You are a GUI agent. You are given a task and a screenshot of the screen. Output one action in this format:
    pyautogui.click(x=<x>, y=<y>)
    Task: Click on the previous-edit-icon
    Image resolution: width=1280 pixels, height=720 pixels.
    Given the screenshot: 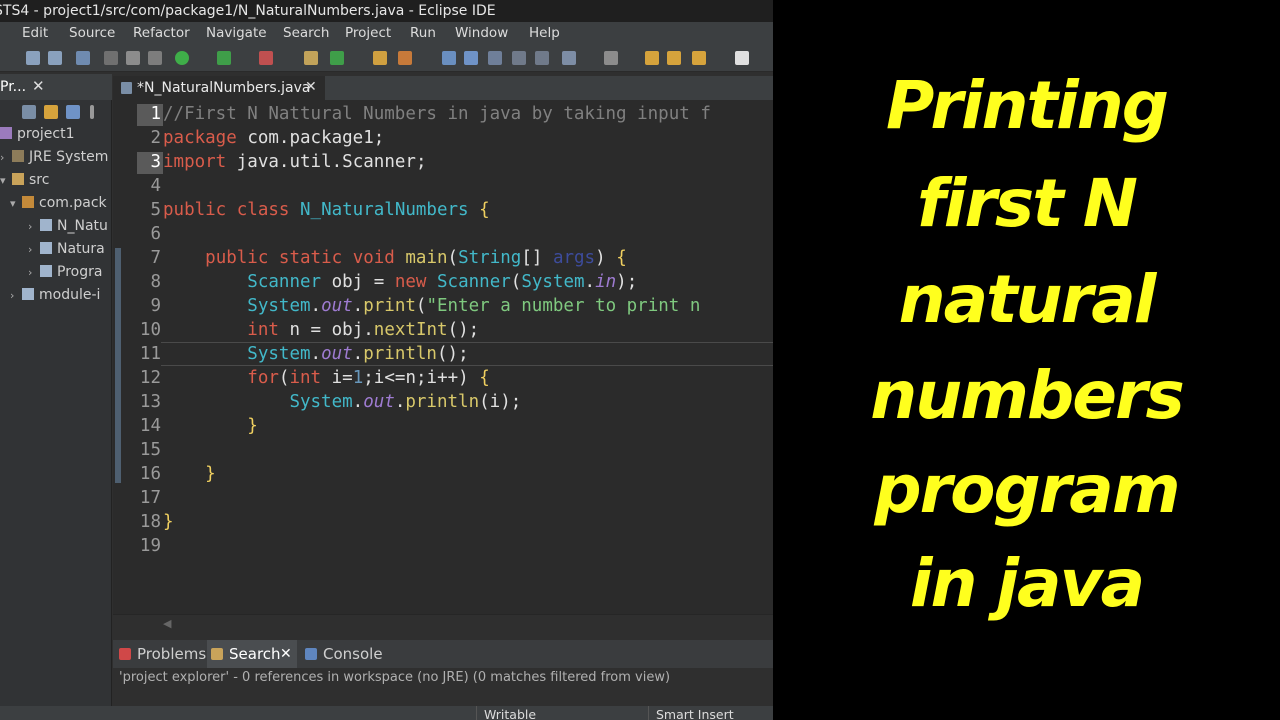 What is the action you would take?
    pyautogui.click(x=699, y=58)
    